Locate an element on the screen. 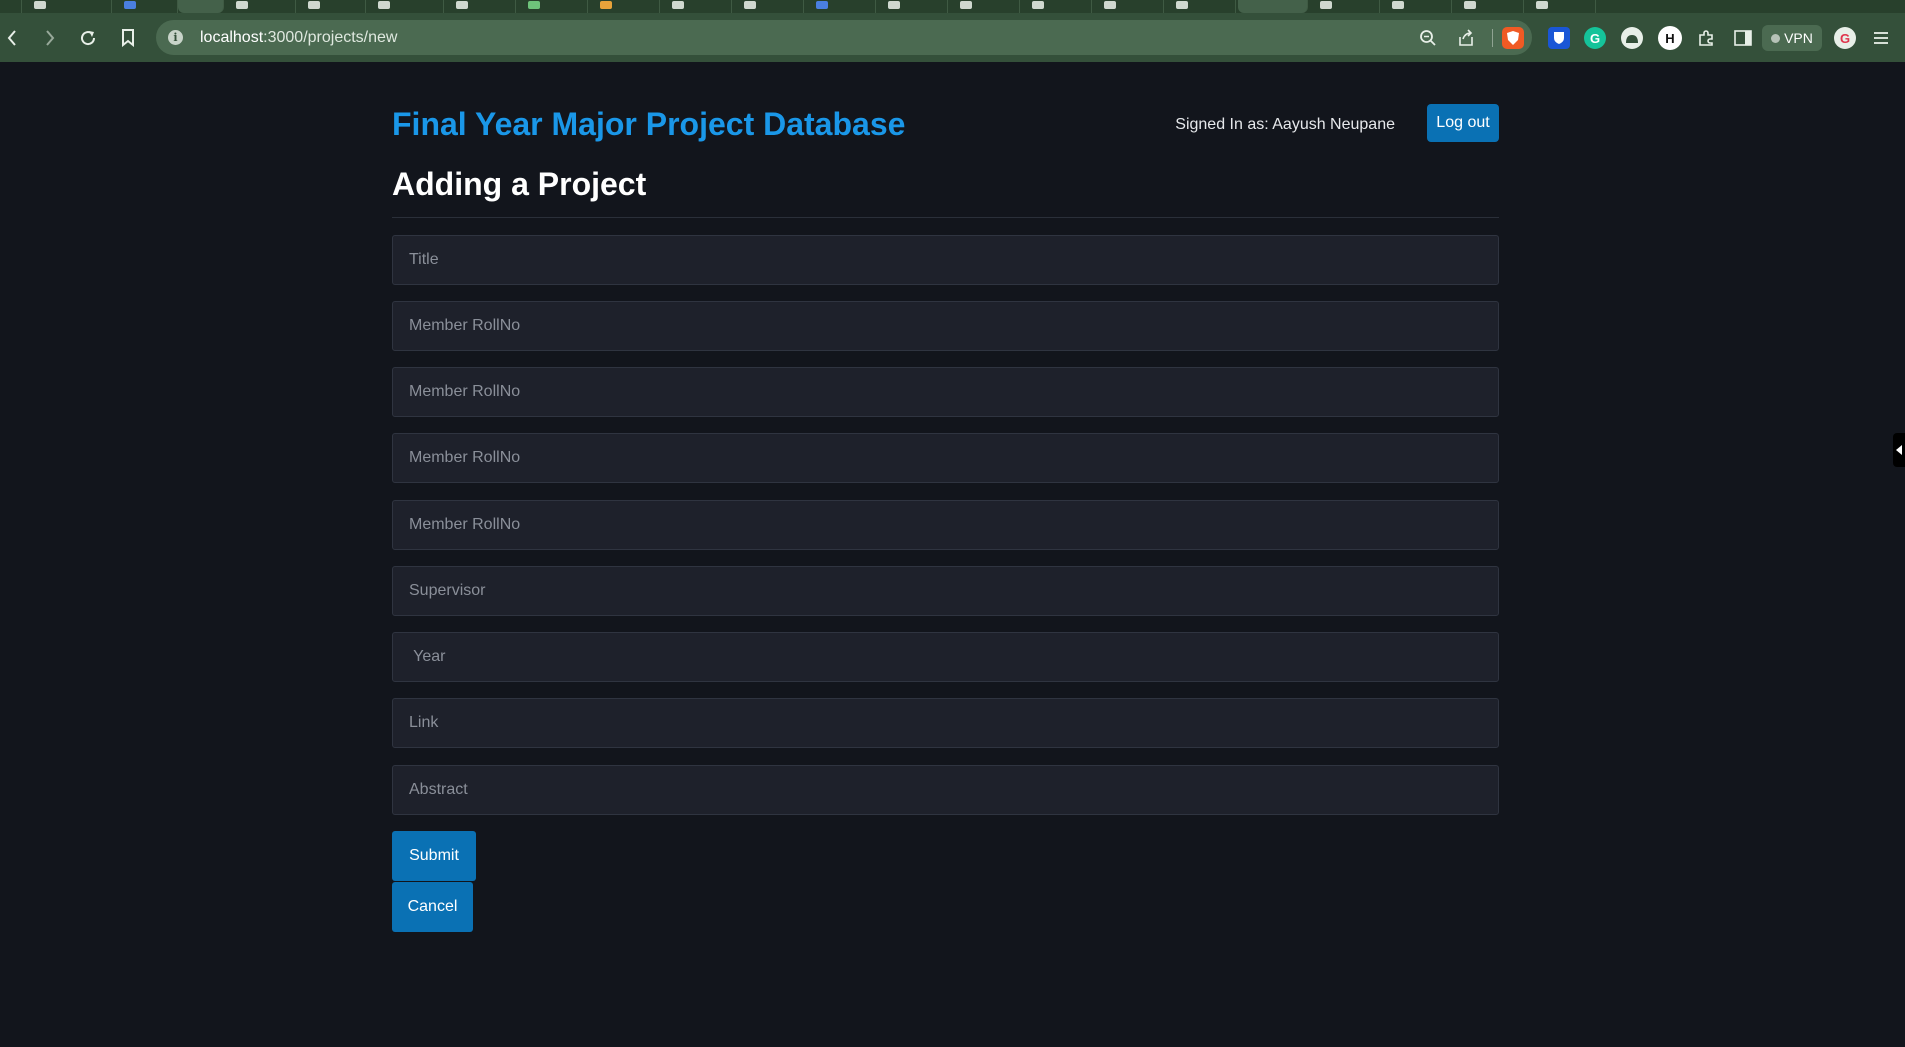 This screenshot has width=1905, height=1047. menu-icon is located at coordinates (1881, 38).